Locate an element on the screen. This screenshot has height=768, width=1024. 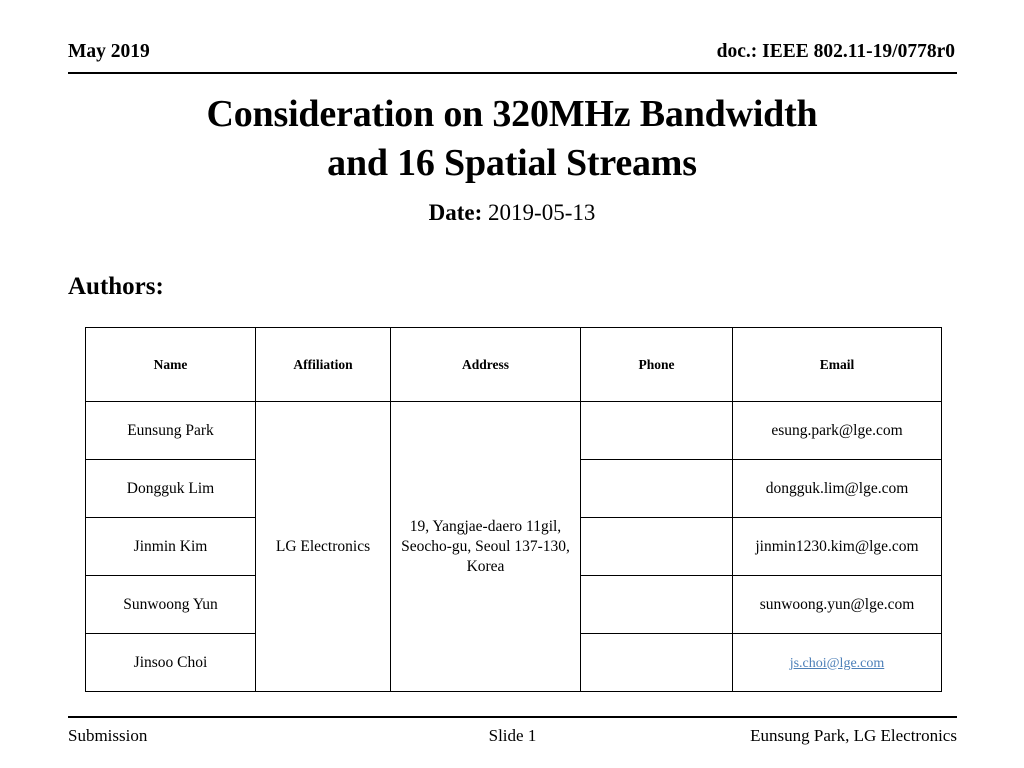
column-header-phone: Phone is located at coordinates (656, 364).